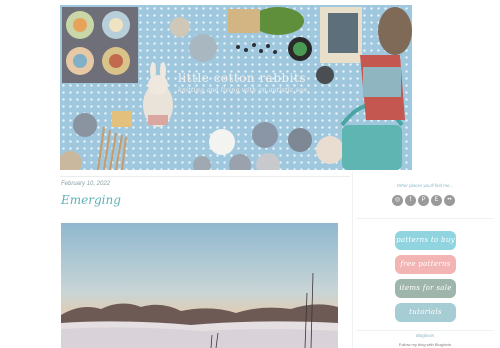  Describe the element at coordinates (352, 260) in the screenshot. I see `sidebar-separator` at that location.